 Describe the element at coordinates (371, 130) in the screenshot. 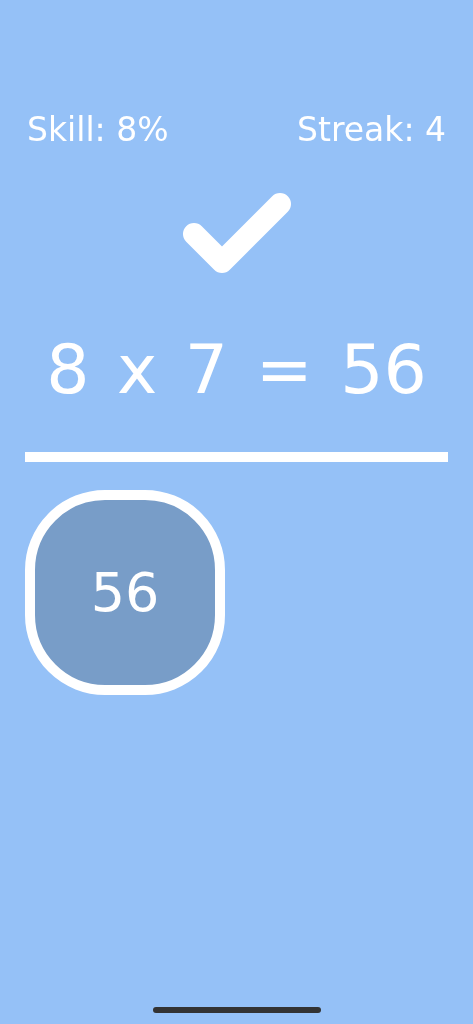

I see `stat-label: Streak: 4` at that location.